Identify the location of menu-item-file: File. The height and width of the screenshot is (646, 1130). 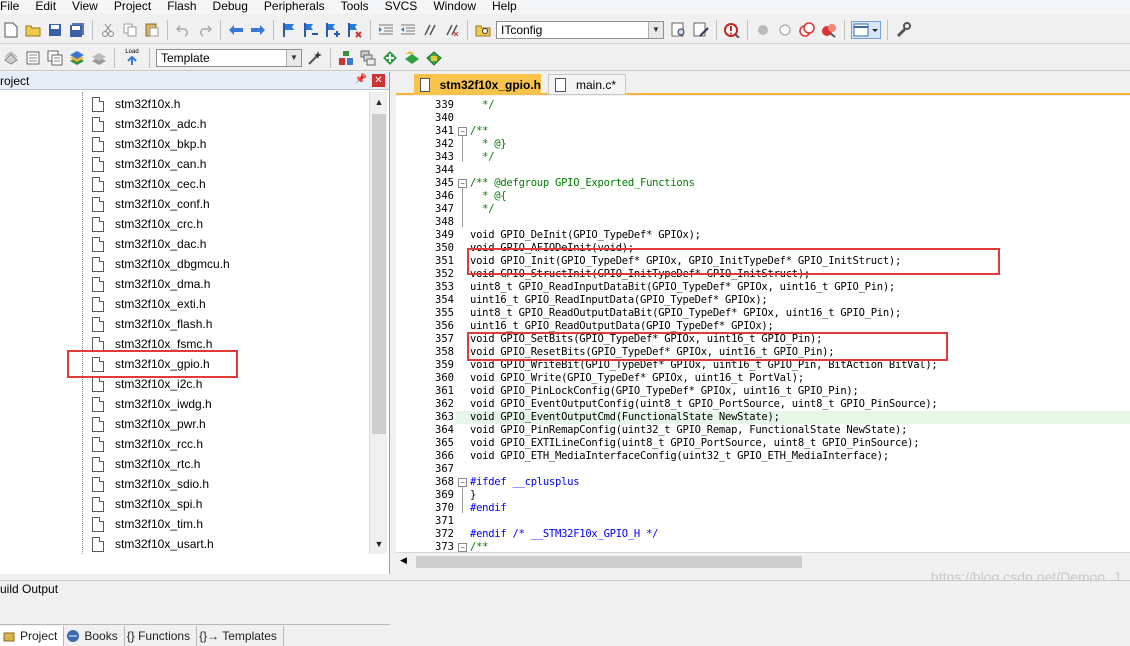
(14, 7).